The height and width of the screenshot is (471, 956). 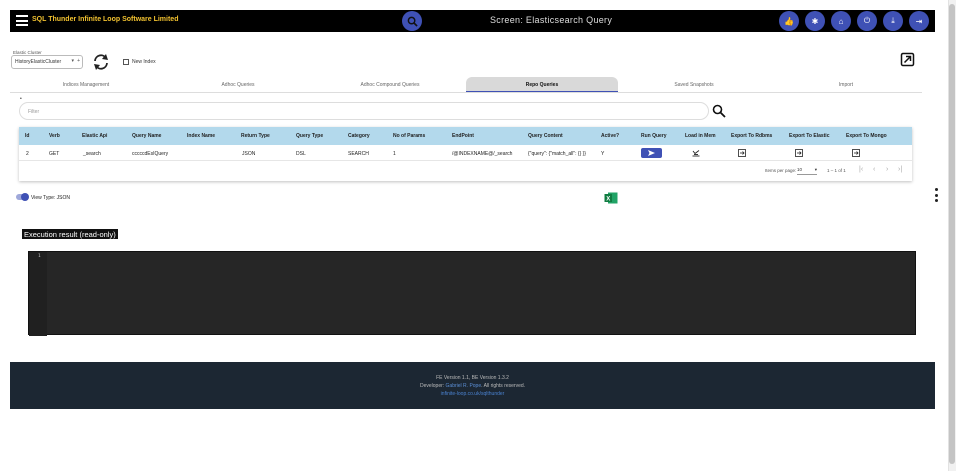 I want to click on asterisk-icon: ✱, so click(x=815, y=21).